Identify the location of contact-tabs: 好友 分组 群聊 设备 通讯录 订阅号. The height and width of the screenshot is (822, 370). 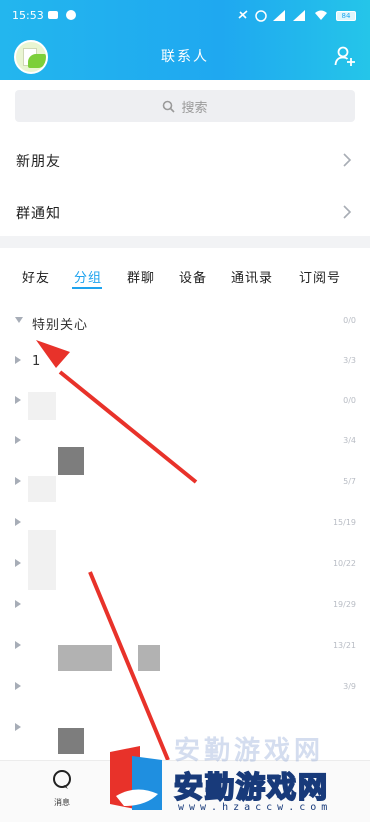
(185, 276).